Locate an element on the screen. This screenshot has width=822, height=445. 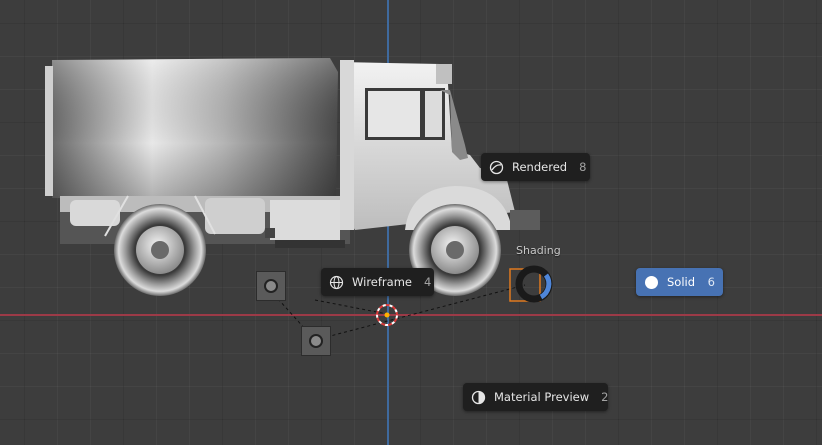
shortcut-key: 2 is located at coordinates (605, 397).